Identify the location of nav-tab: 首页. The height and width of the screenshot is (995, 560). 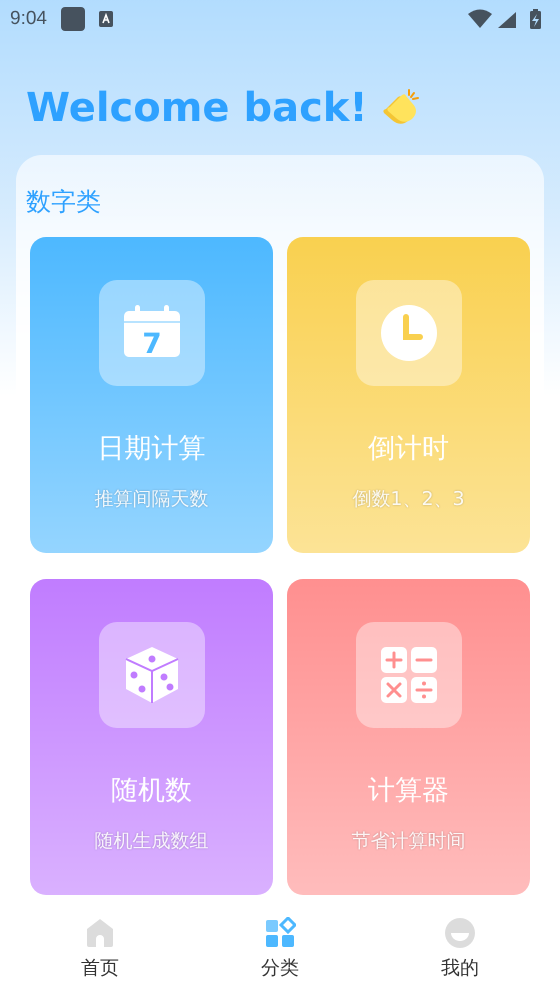
(100, 945).